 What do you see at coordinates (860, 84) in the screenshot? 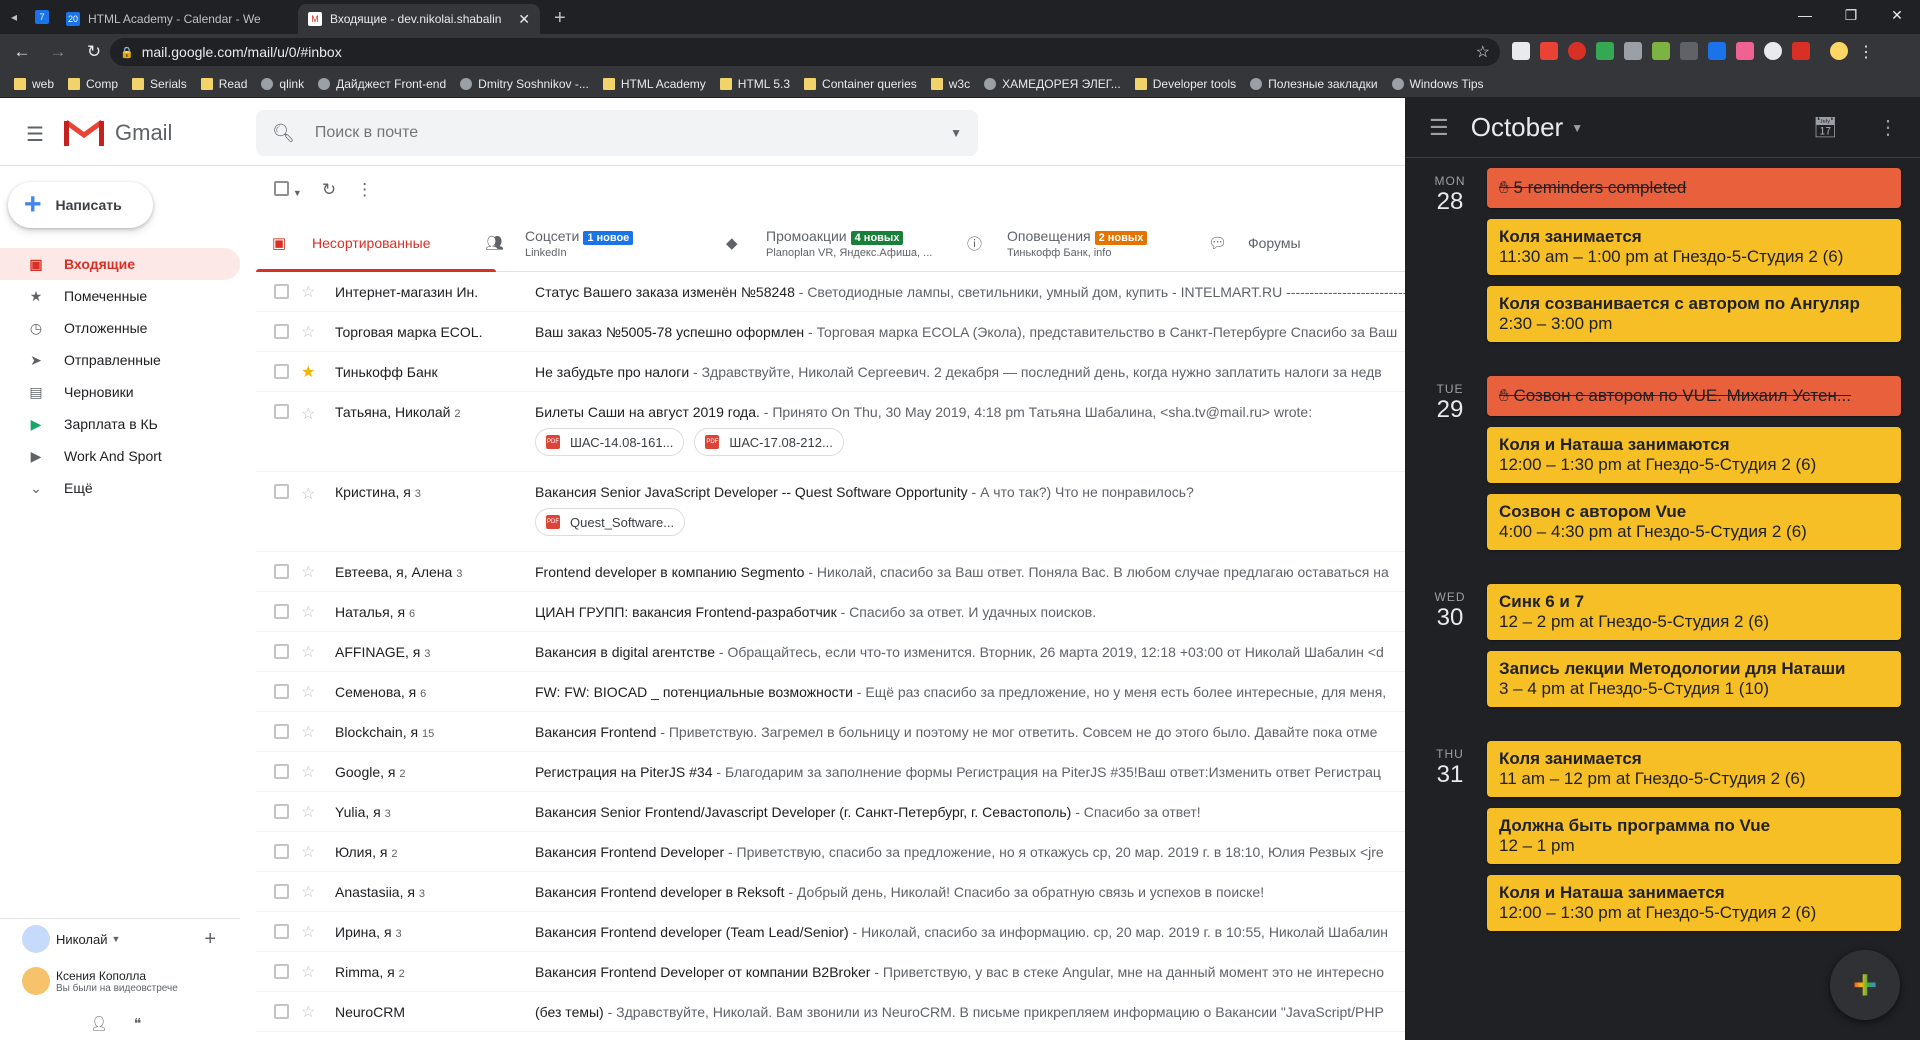
I see `bookmark-container-queries: Container queries` at bounding box center [860, 84].